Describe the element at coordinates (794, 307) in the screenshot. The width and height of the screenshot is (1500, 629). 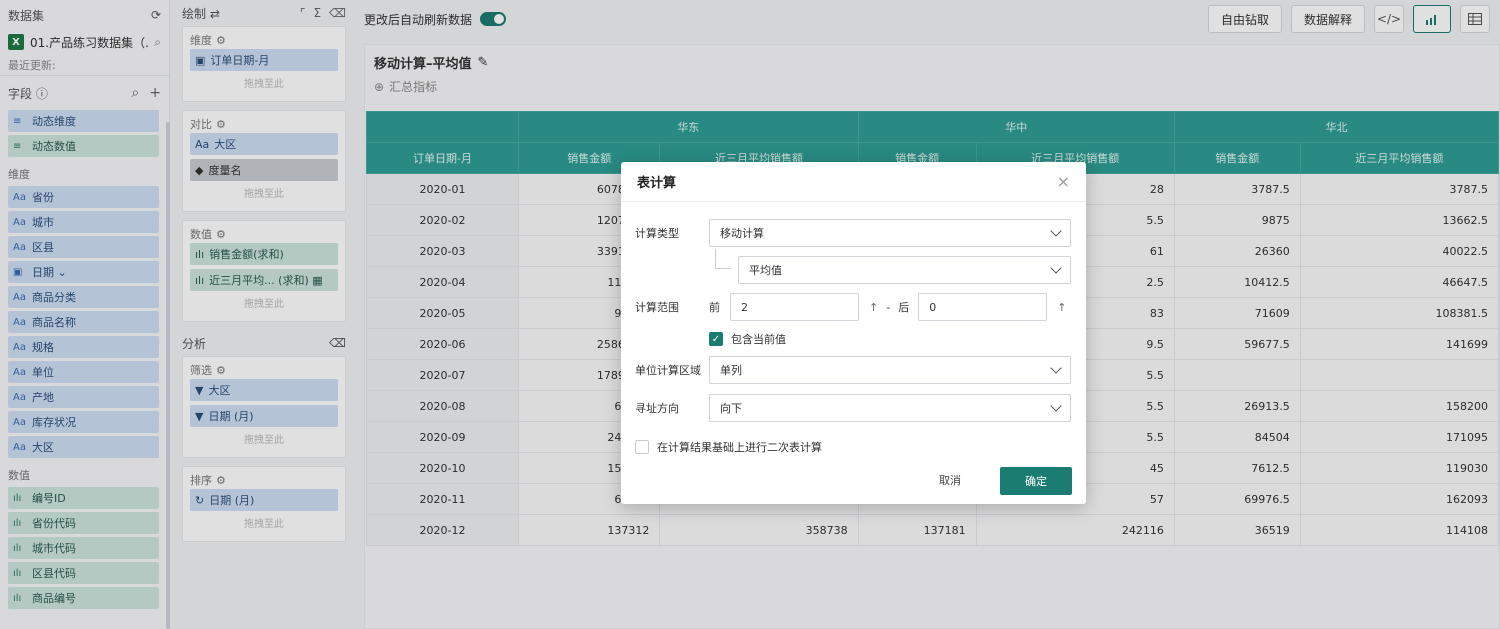
I see `before-input: 2` at that location.